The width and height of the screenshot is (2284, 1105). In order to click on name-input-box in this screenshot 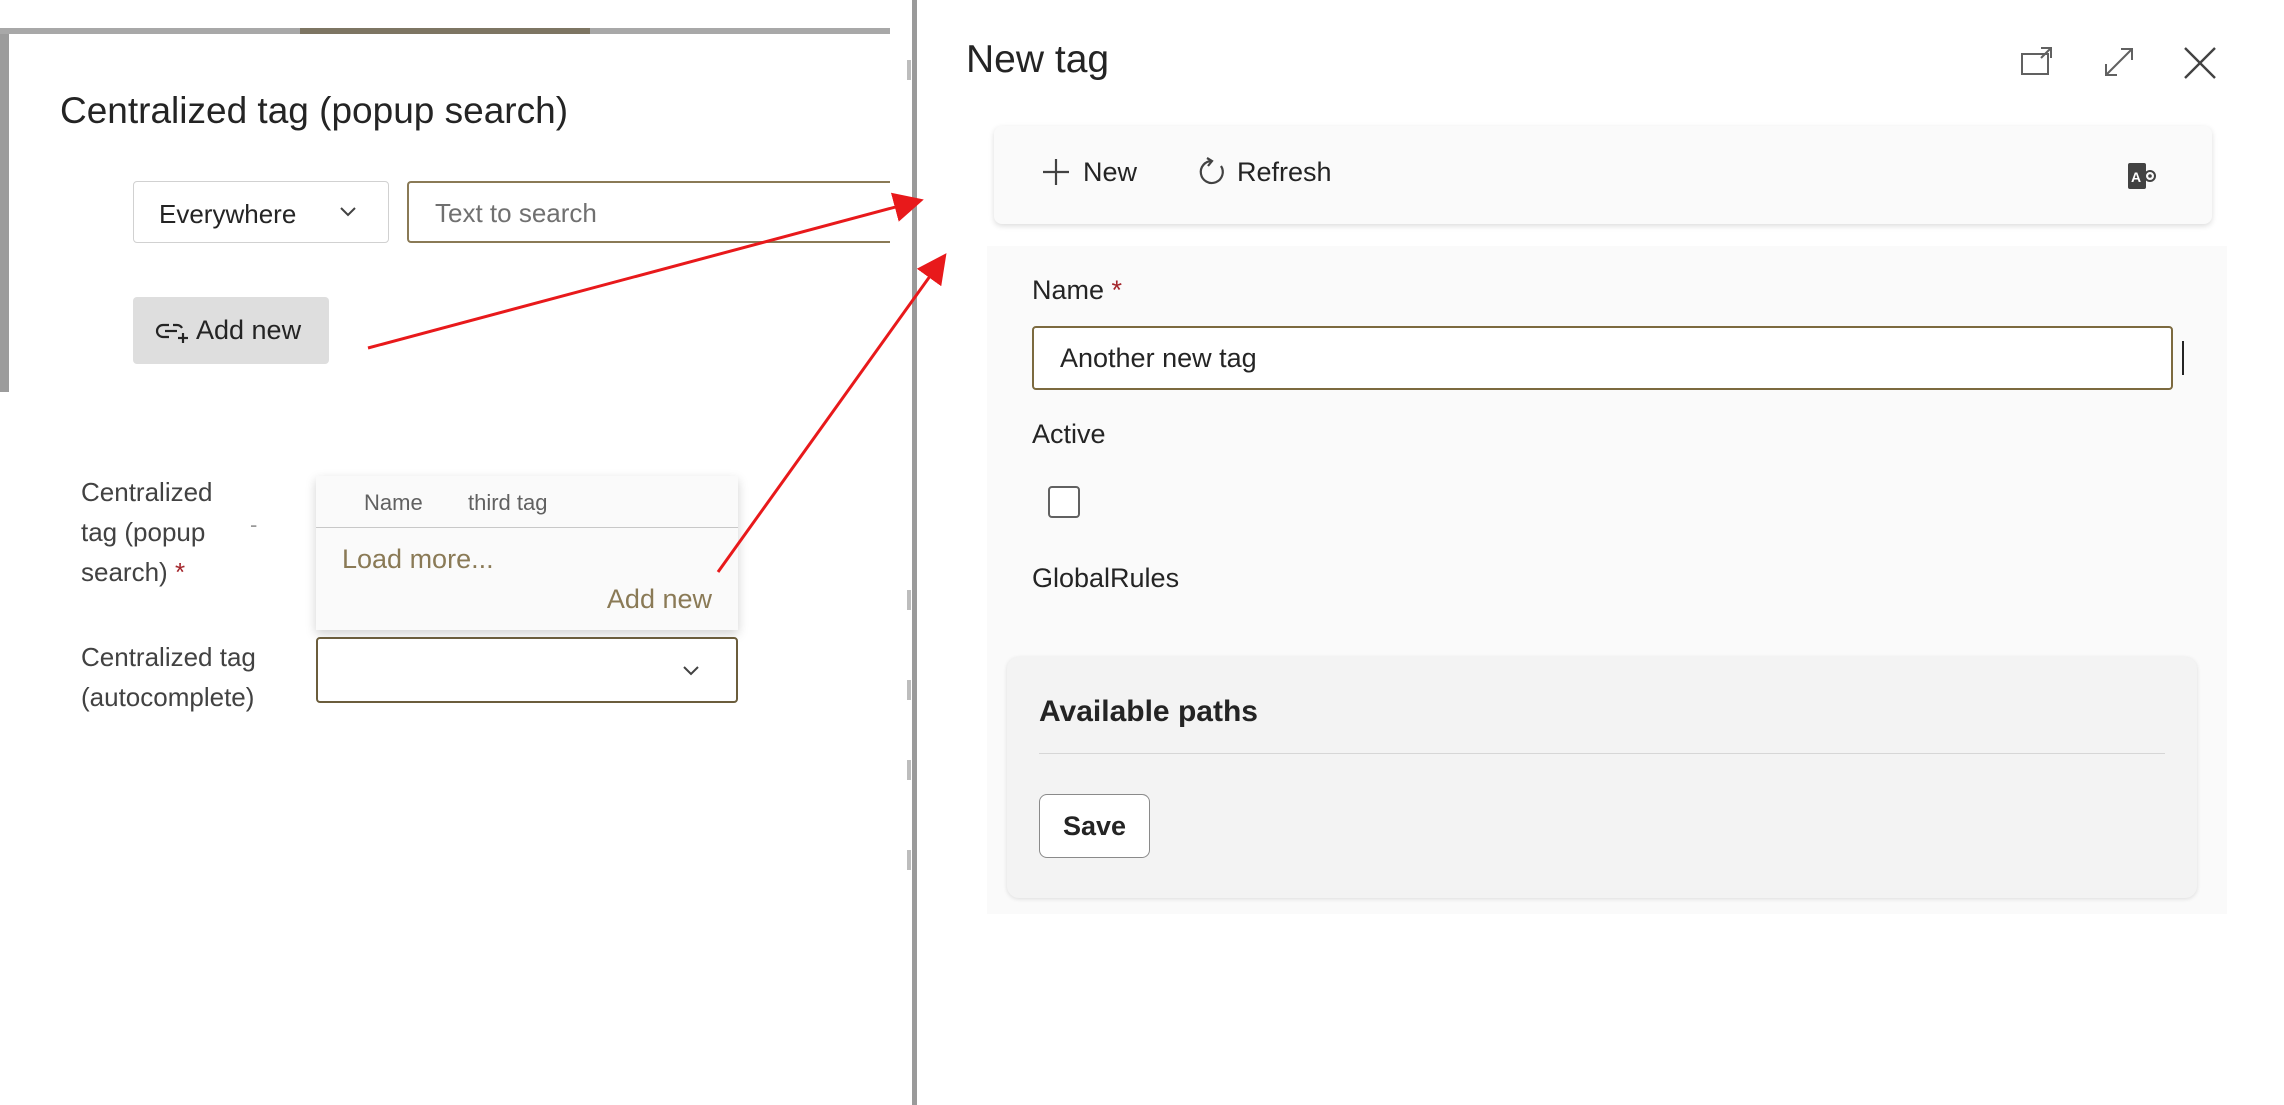, I will do `click(1602, 358)`.